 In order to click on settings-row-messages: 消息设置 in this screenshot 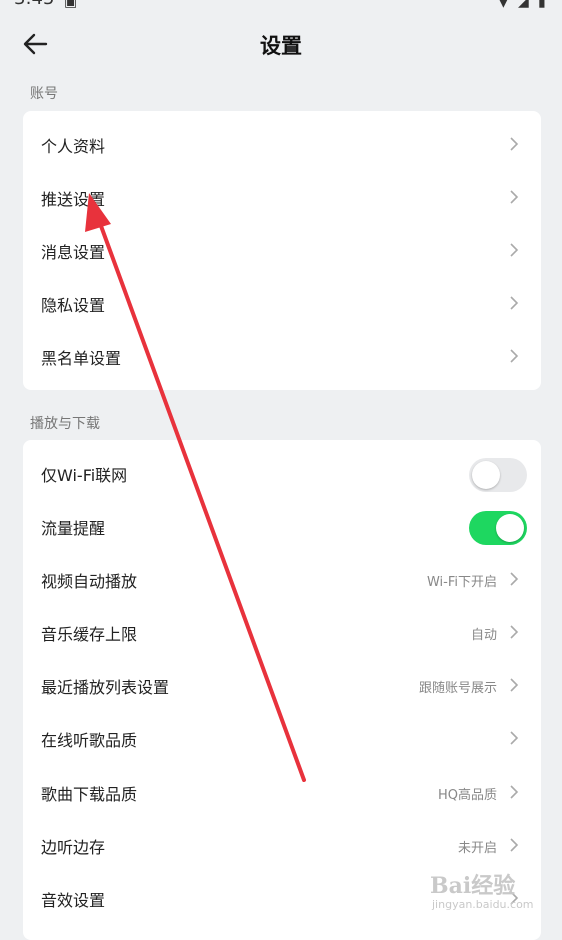, I will do `click(282, 250)`.